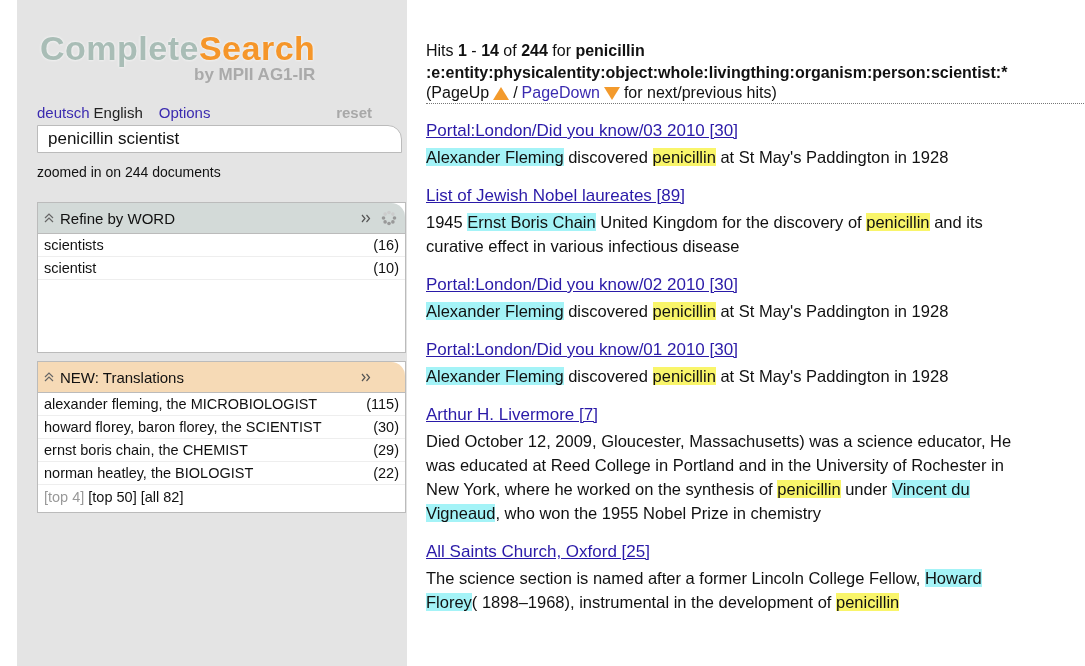  I want to click on panel-title: Refine by WORD, so click(118, 218).